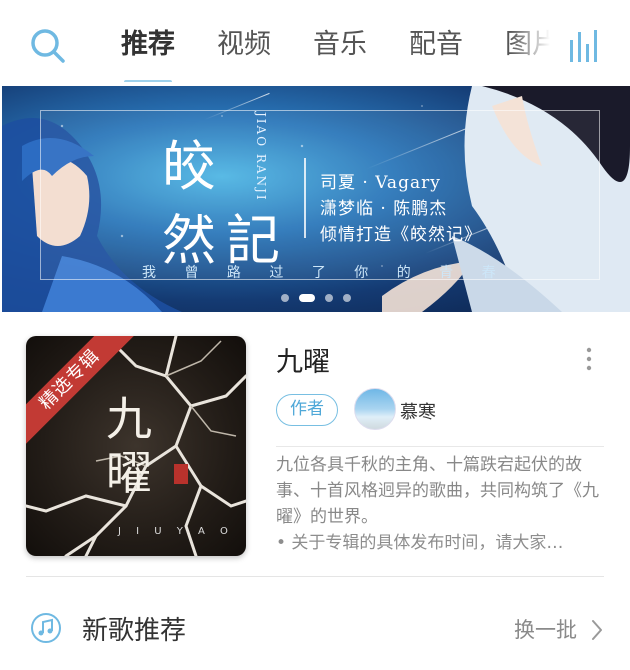 The height and width of the screenshot is (670, 630). What do you see at coordinates (375, 409) in the screenshot?
I see `avatar` at bounding box center [375, 409].